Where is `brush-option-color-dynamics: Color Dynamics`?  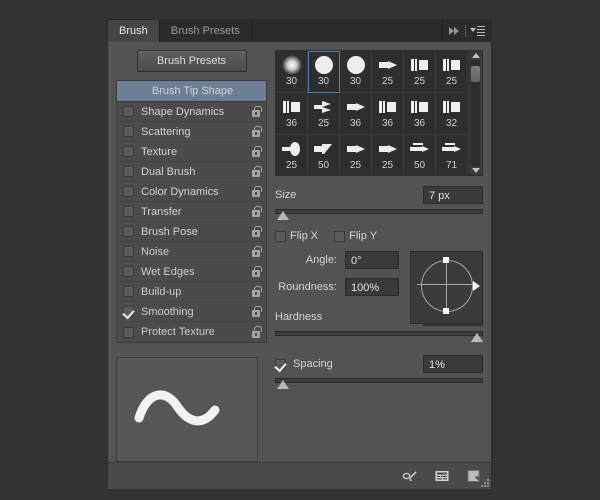 brush-option-color-dynamics: Color Dynamics is located at coordinates (191, 192).